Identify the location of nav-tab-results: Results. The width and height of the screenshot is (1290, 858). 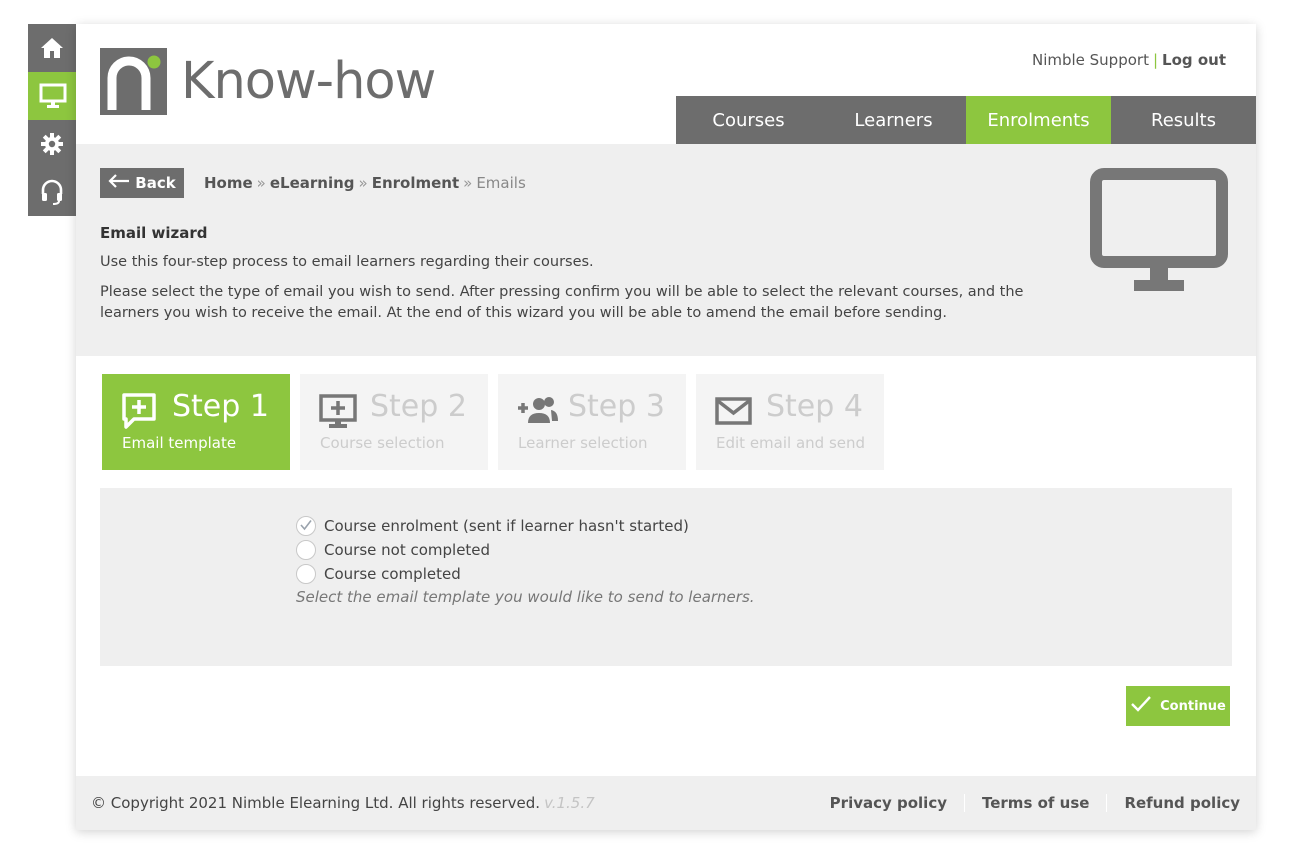
(1183, 120).